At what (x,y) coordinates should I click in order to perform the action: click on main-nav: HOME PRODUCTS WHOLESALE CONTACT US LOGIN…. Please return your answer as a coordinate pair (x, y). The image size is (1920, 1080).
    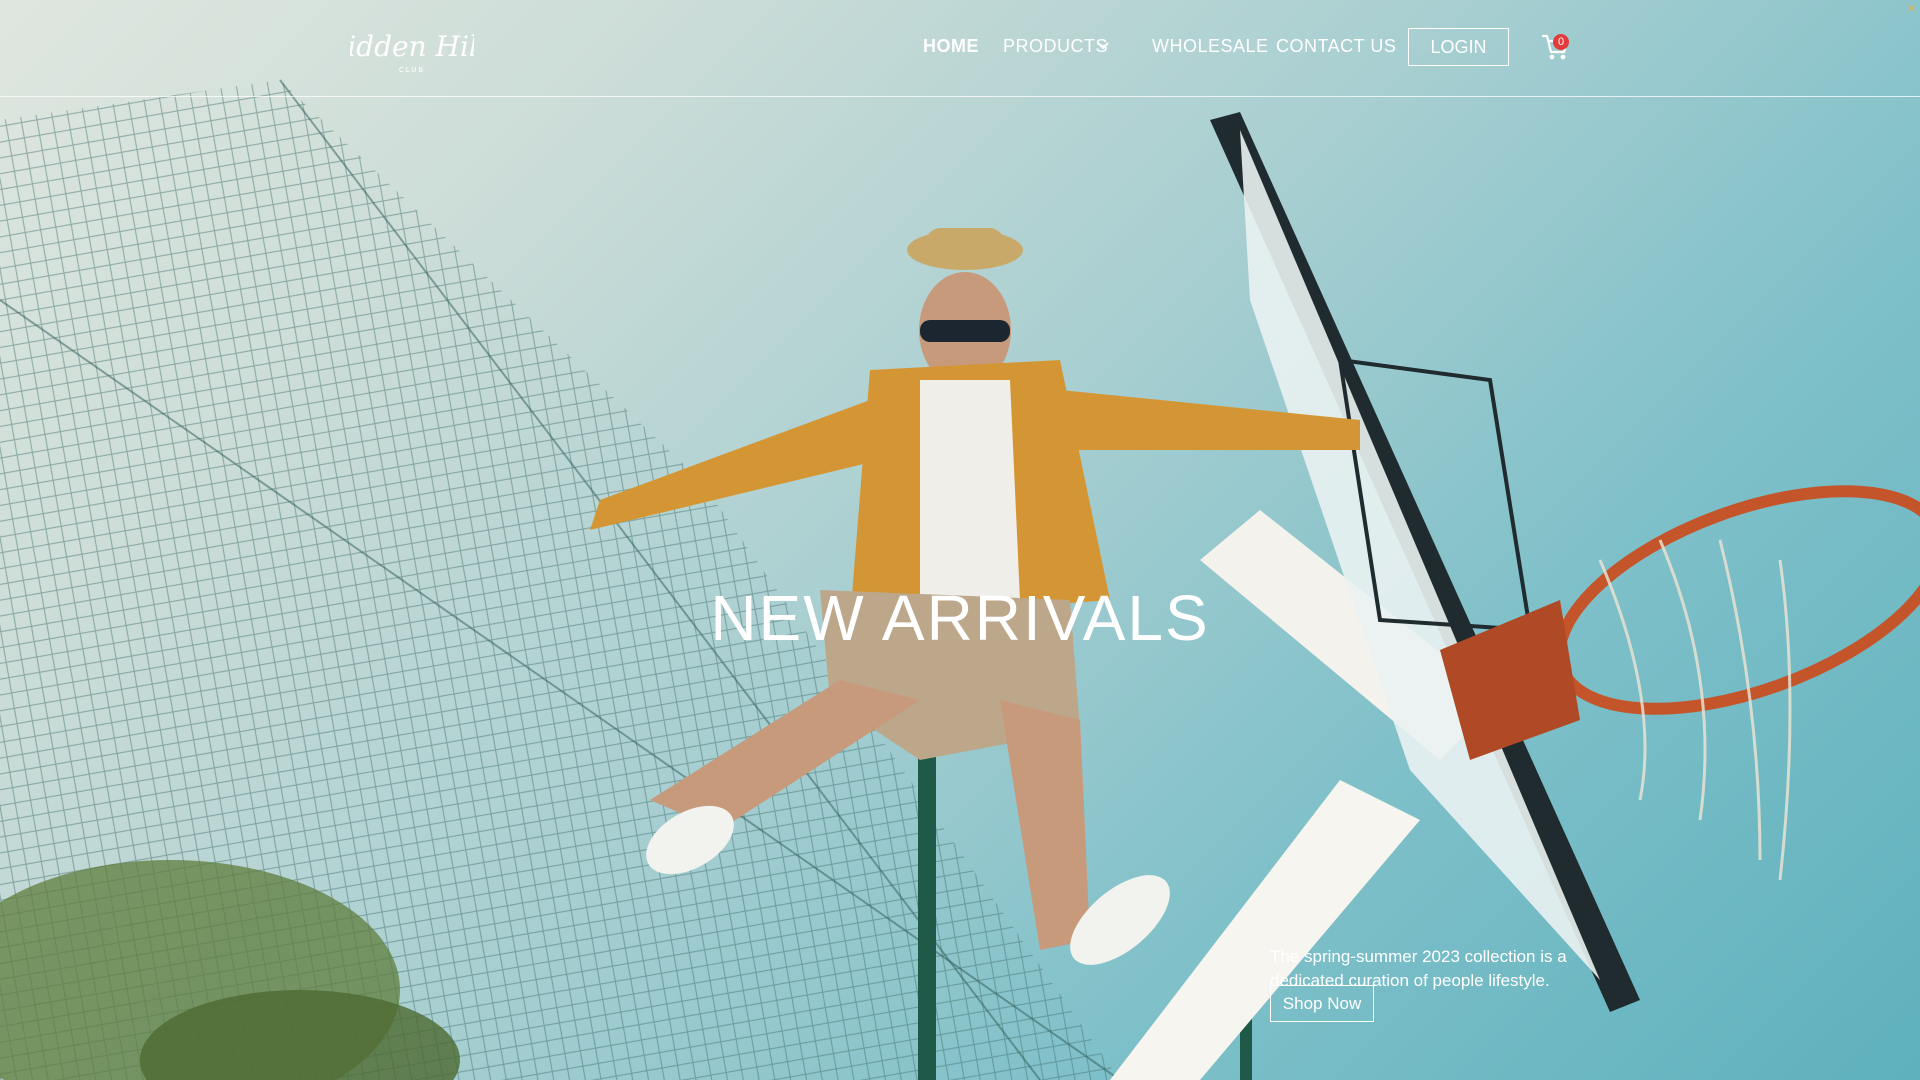
    Looking at the image, I should click on (960, 48).